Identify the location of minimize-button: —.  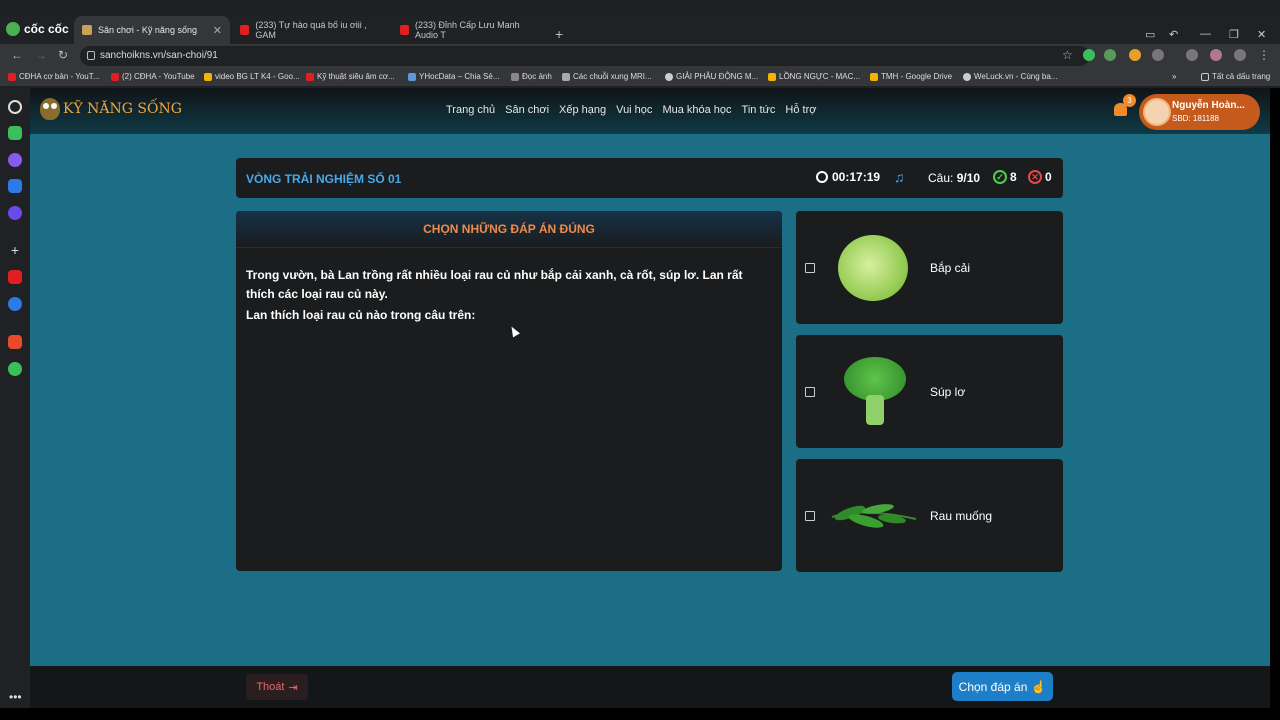
(1205, 34).